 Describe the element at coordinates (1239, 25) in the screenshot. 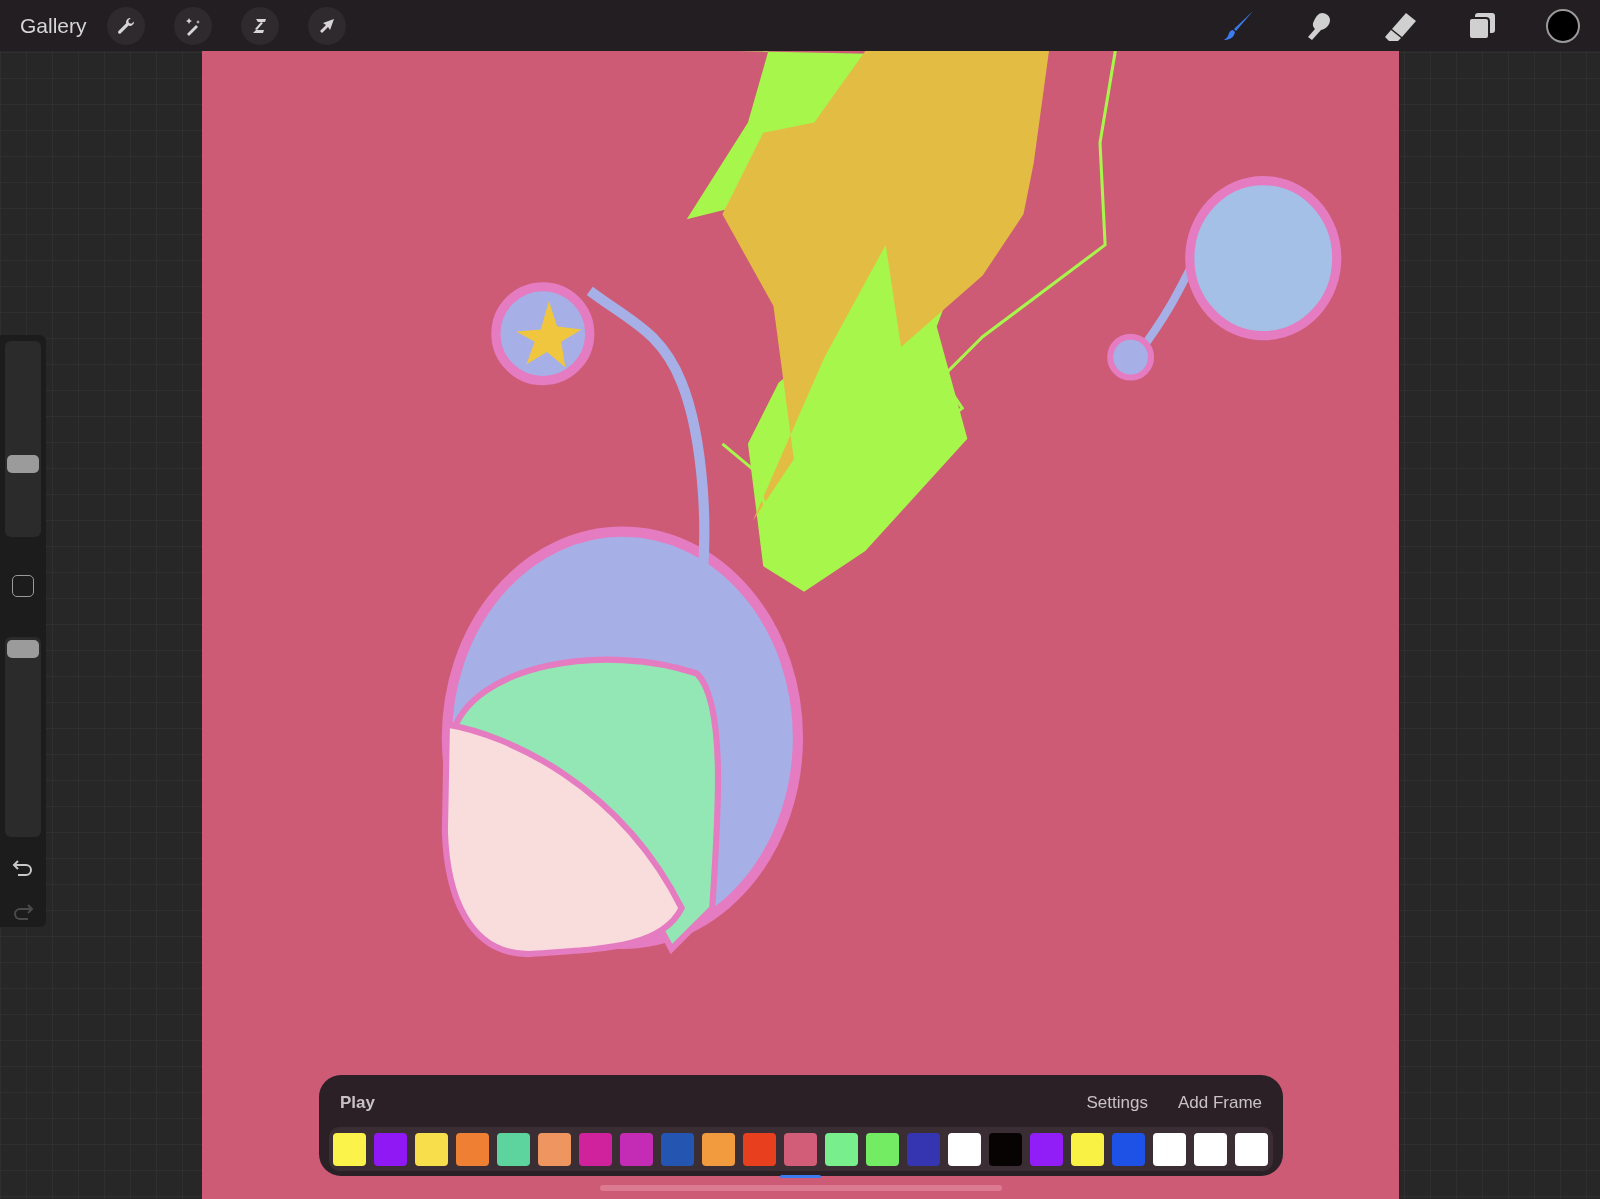

I see `brush-icon` at that location.